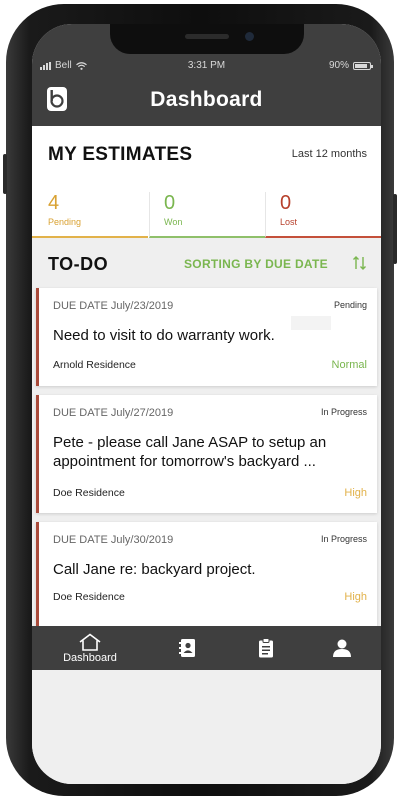  What do you see at coordinates (113, 540) in the screenshot?
I see `due-date: DUE DATE July/30/2019` at bounding box center [113, 540].